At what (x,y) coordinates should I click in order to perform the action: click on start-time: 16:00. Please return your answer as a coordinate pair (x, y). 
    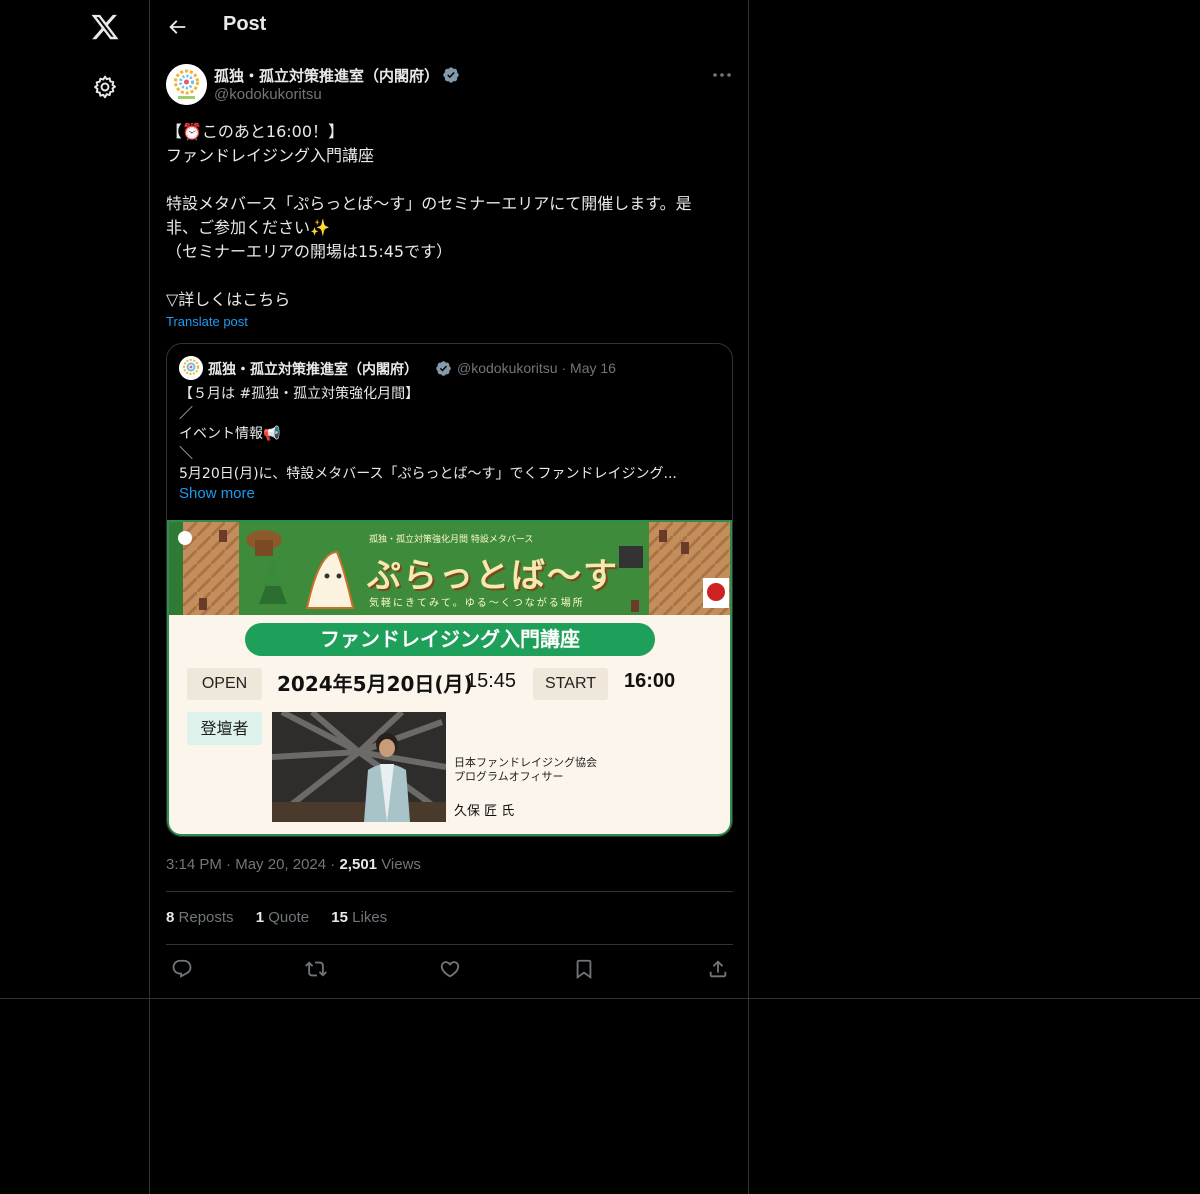
    Looking at the image, I should click on (650, 681).